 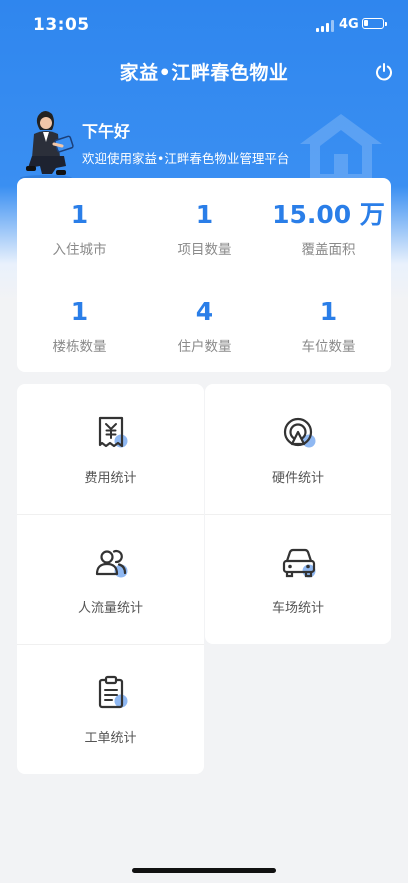 I want to click on stat-label: 入住城市, so click(x=79, y=250).